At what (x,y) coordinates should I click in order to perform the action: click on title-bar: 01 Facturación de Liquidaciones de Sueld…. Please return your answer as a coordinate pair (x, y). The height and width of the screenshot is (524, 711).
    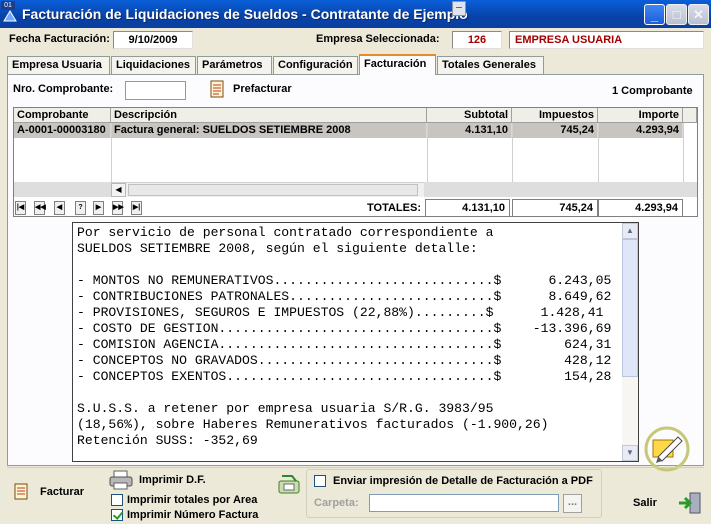
    Looking at the image, I should click on (355, 14).